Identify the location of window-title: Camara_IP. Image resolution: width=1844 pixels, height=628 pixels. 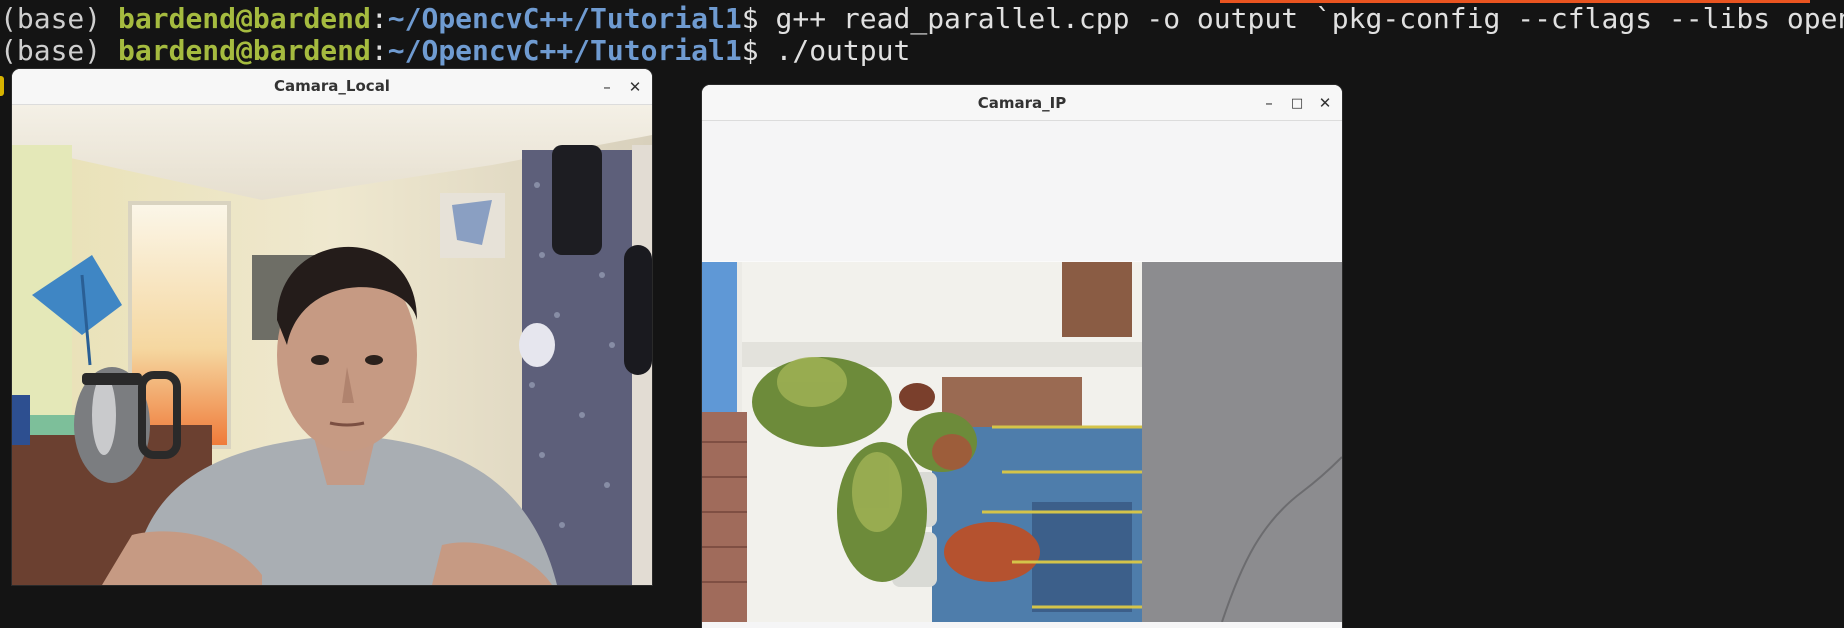
(1022, 103).